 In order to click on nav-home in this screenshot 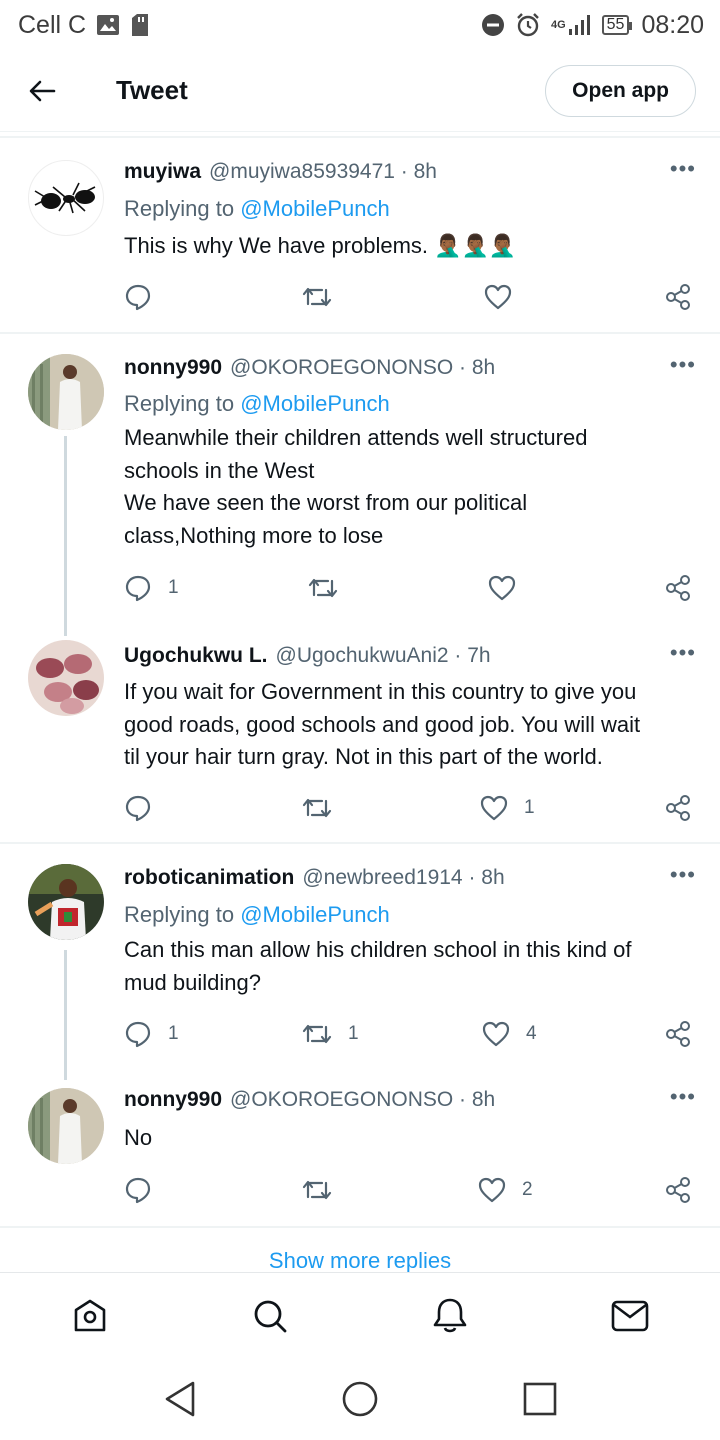, I will do `click(90, 1316)`.